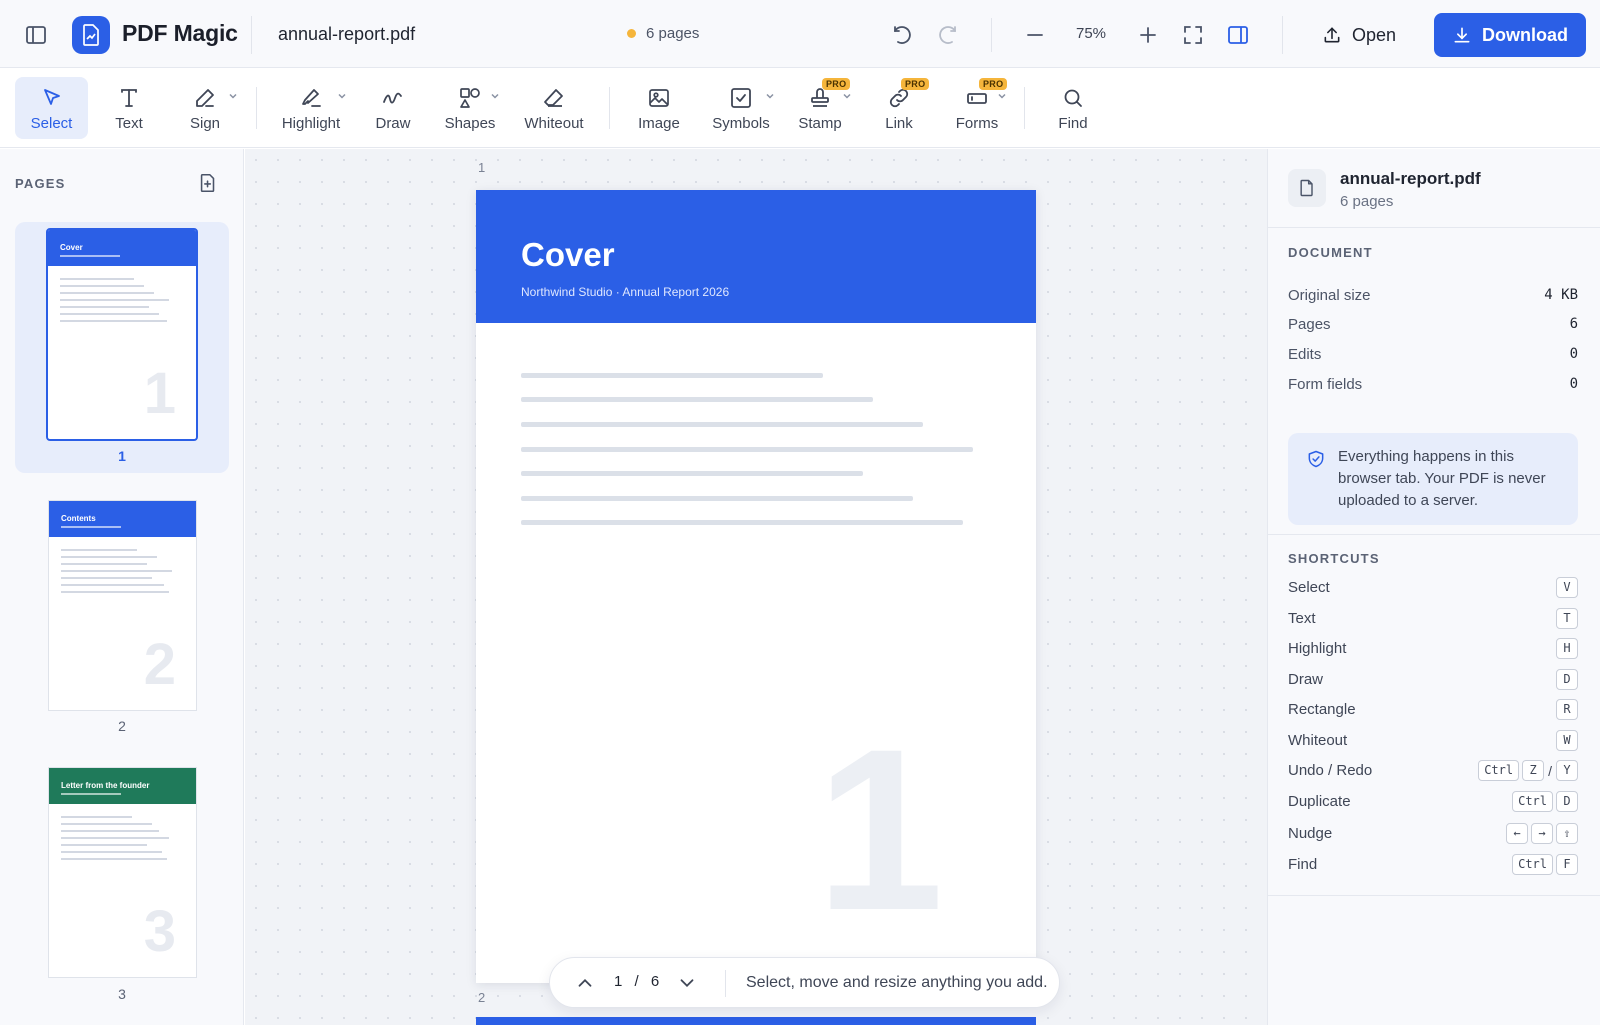  What do you see at coordinates (1510, 35) in the screenshot?
I see `download-button: Download` at bounding box center [1510, 35].